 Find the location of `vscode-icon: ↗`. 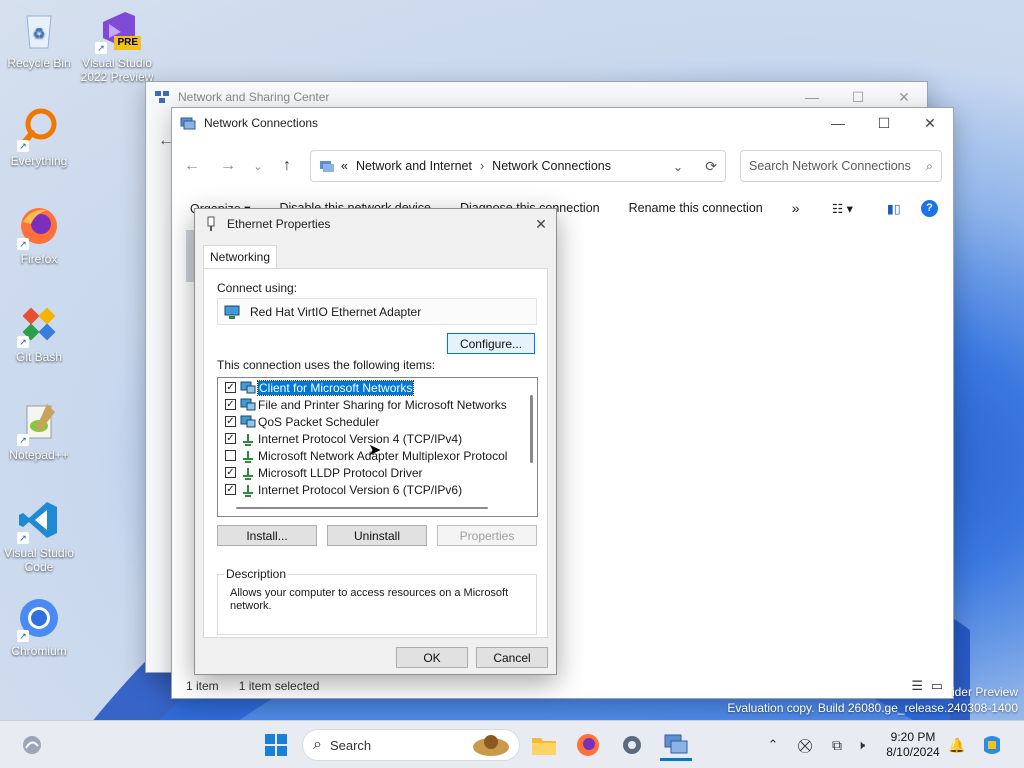

vscode-icon: ↗ is located at coordinates (39, 521).